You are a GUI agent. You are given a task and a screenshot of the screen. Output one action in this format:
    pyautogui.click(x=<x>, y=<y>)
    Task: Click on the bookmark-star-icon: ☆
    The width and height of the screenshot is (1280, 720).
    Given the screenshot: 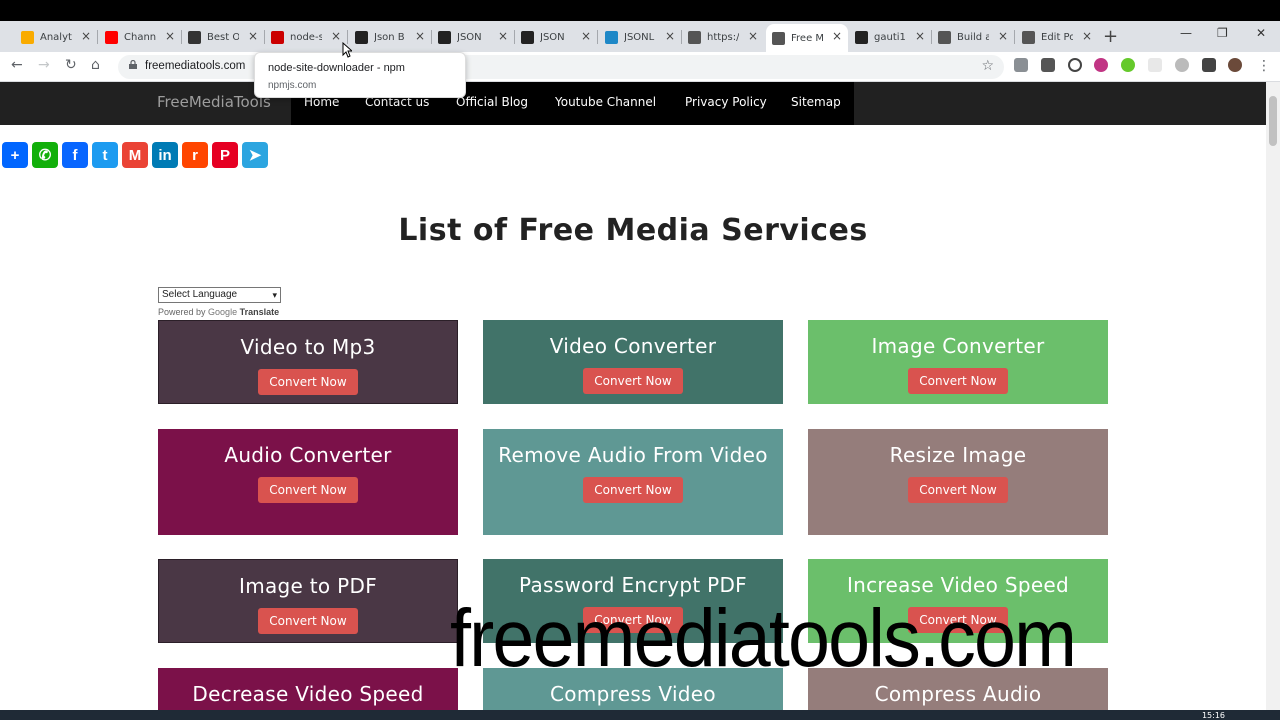 What is the action you would take?
    pyautogui.click(x=987, y=66)
    